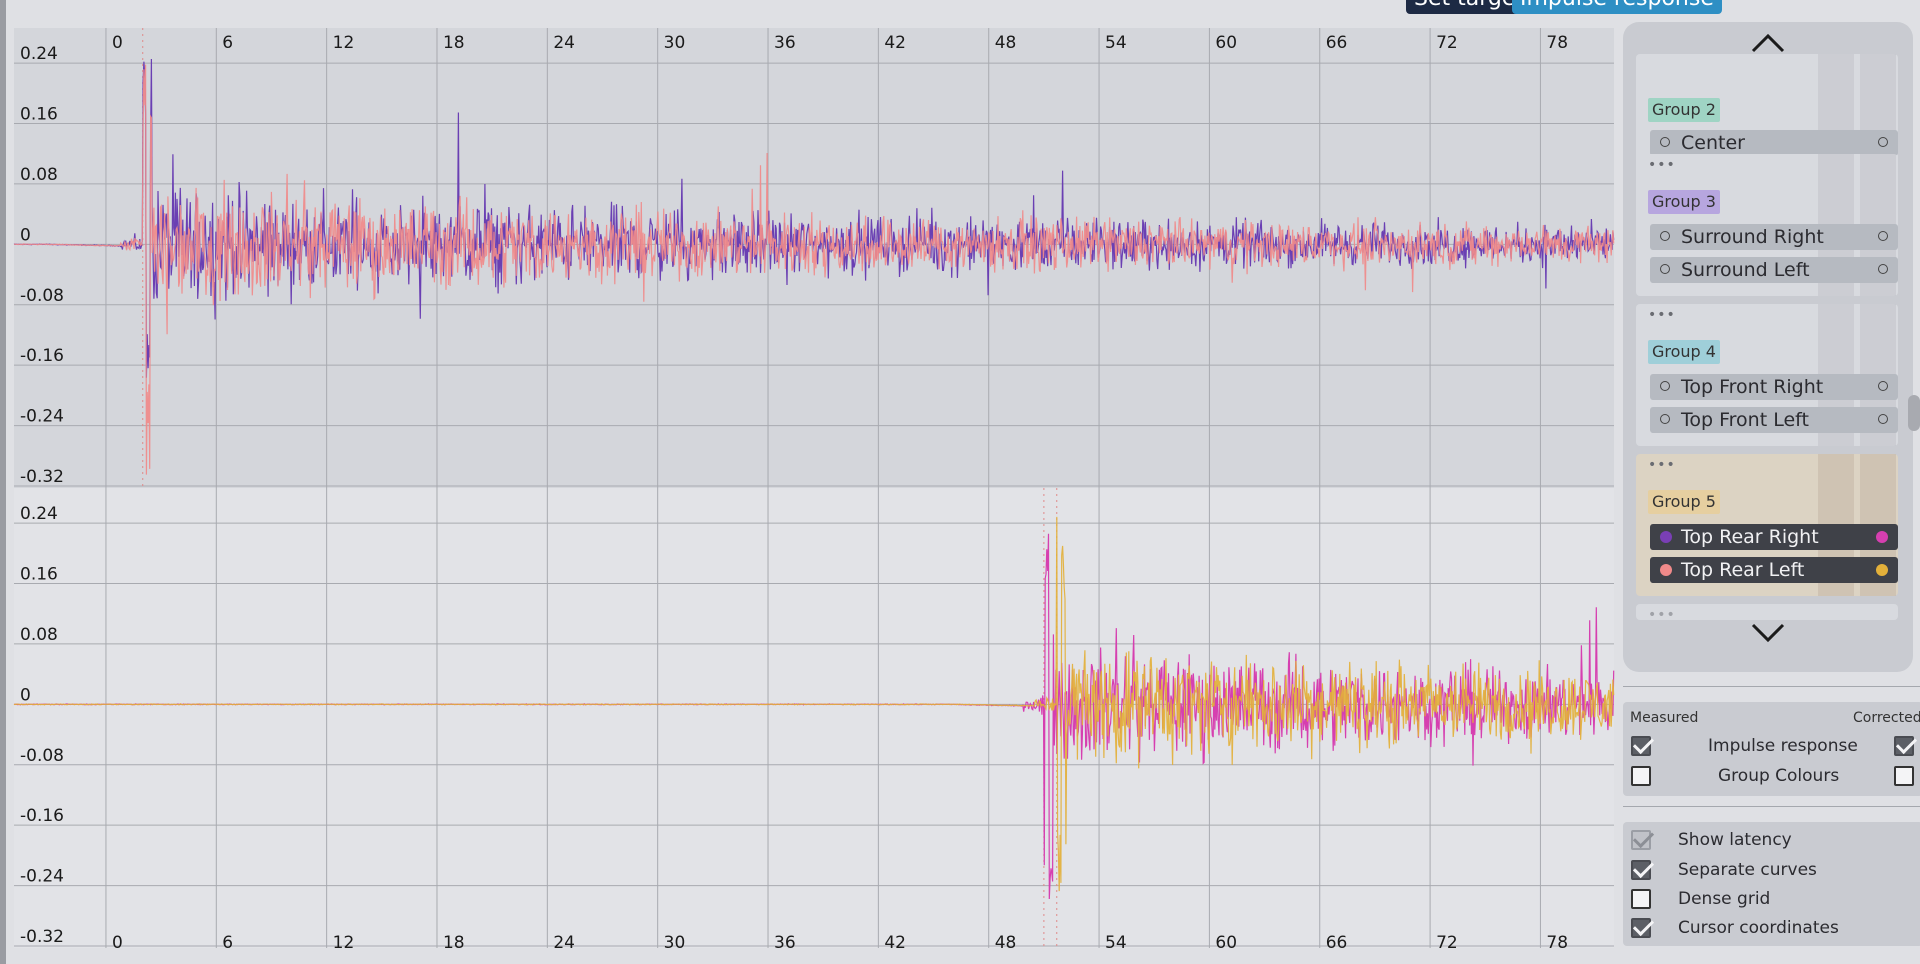 This screenshot has width=1920, height=964. What do you see at coordinates (1743, 570) in the screenshot?
I see `channel-label: Top Rear Left` at bounding box center [1743, 570].